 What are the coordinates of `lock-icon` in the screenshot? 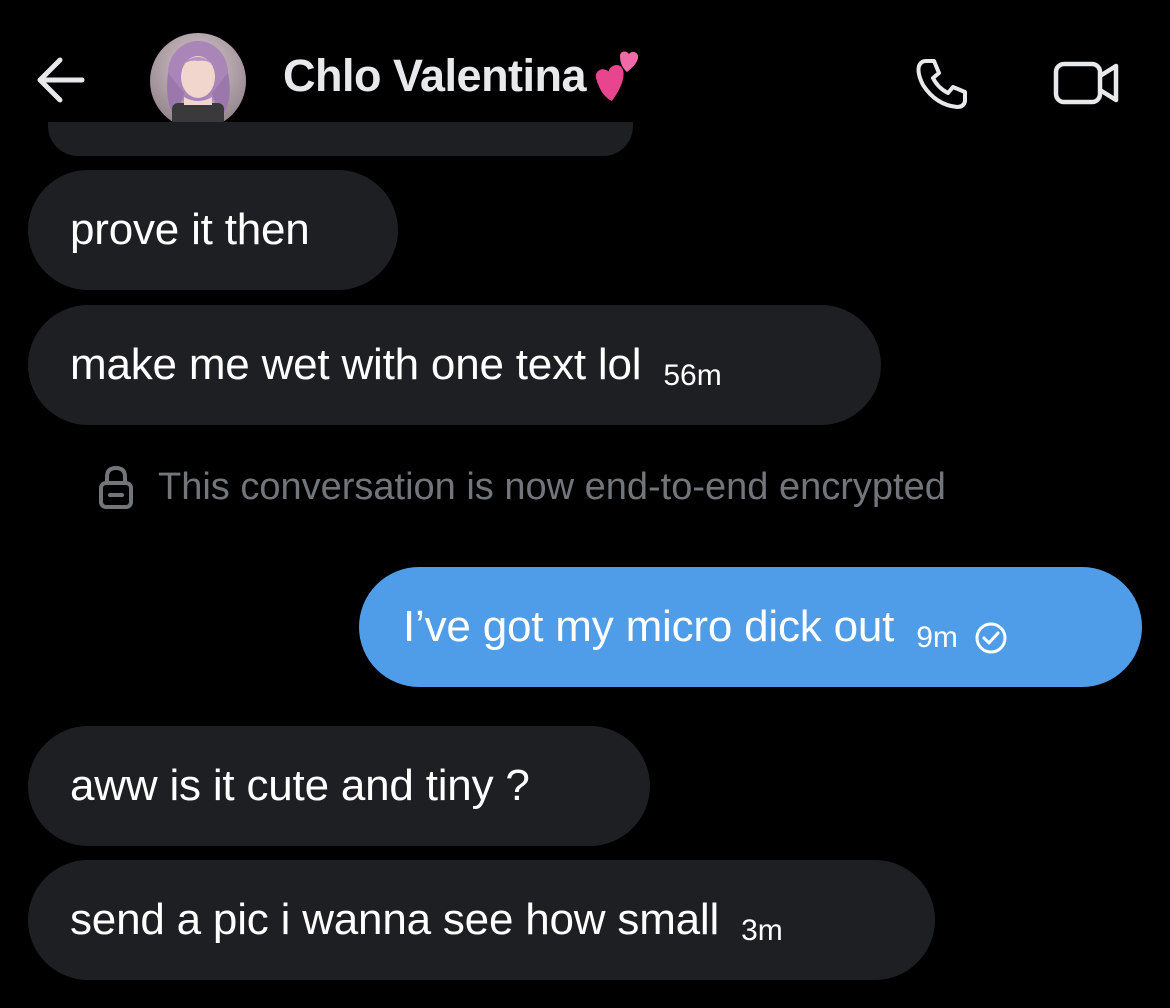 It's located at (116, 487).